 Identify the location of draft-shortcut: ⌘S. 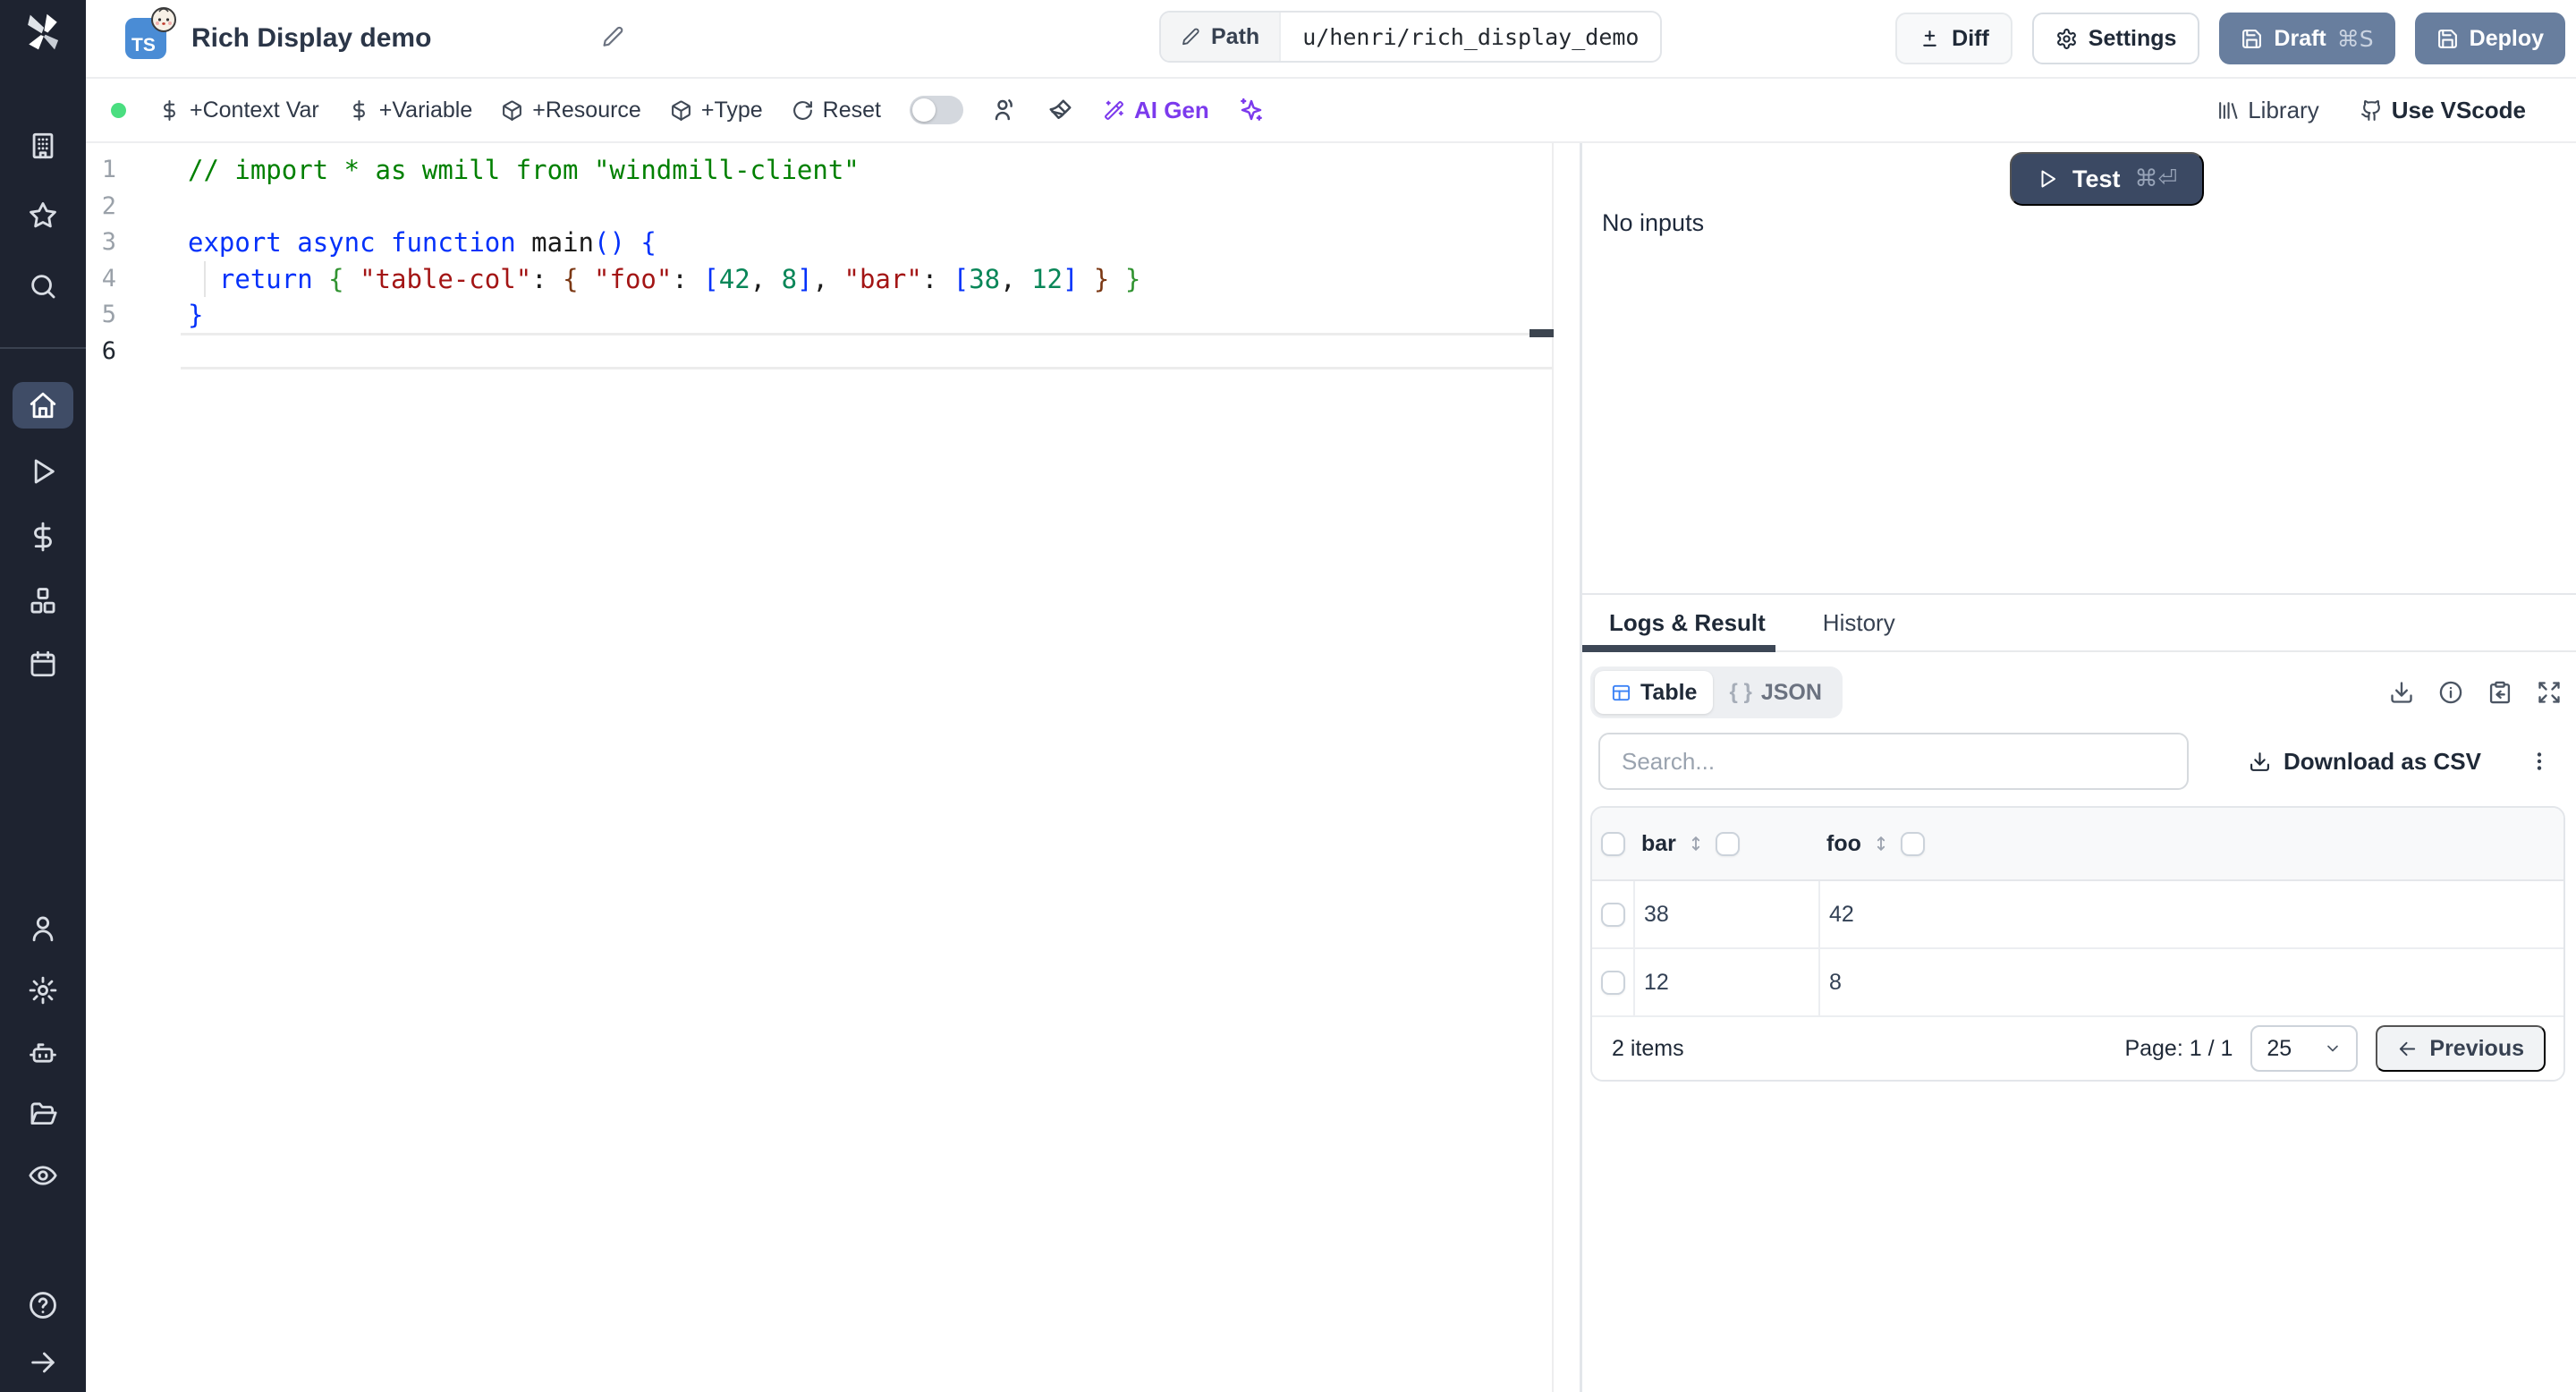
(2355, 38).